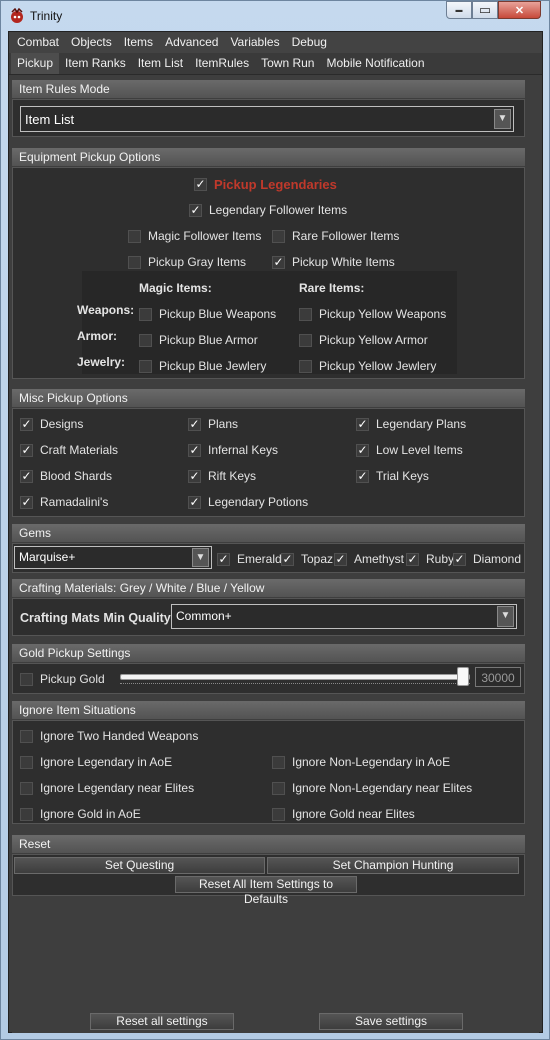 Image resolution: width=550 pixels, height=1040 pixels. What do you see at coordinates (392, 476) in the screenshot?
I see `trial-keys-checkbox: ✓ Trial Keys` at bounding box center [392, 476].